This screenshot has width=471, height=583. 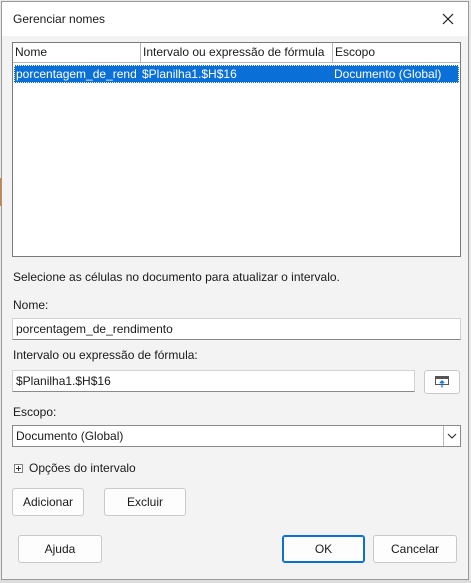 What do you see at coordinates (59, 19) in the screenshot?
I see `dialog-title: Gerenciar nomes` at bounding box center [59, 19].